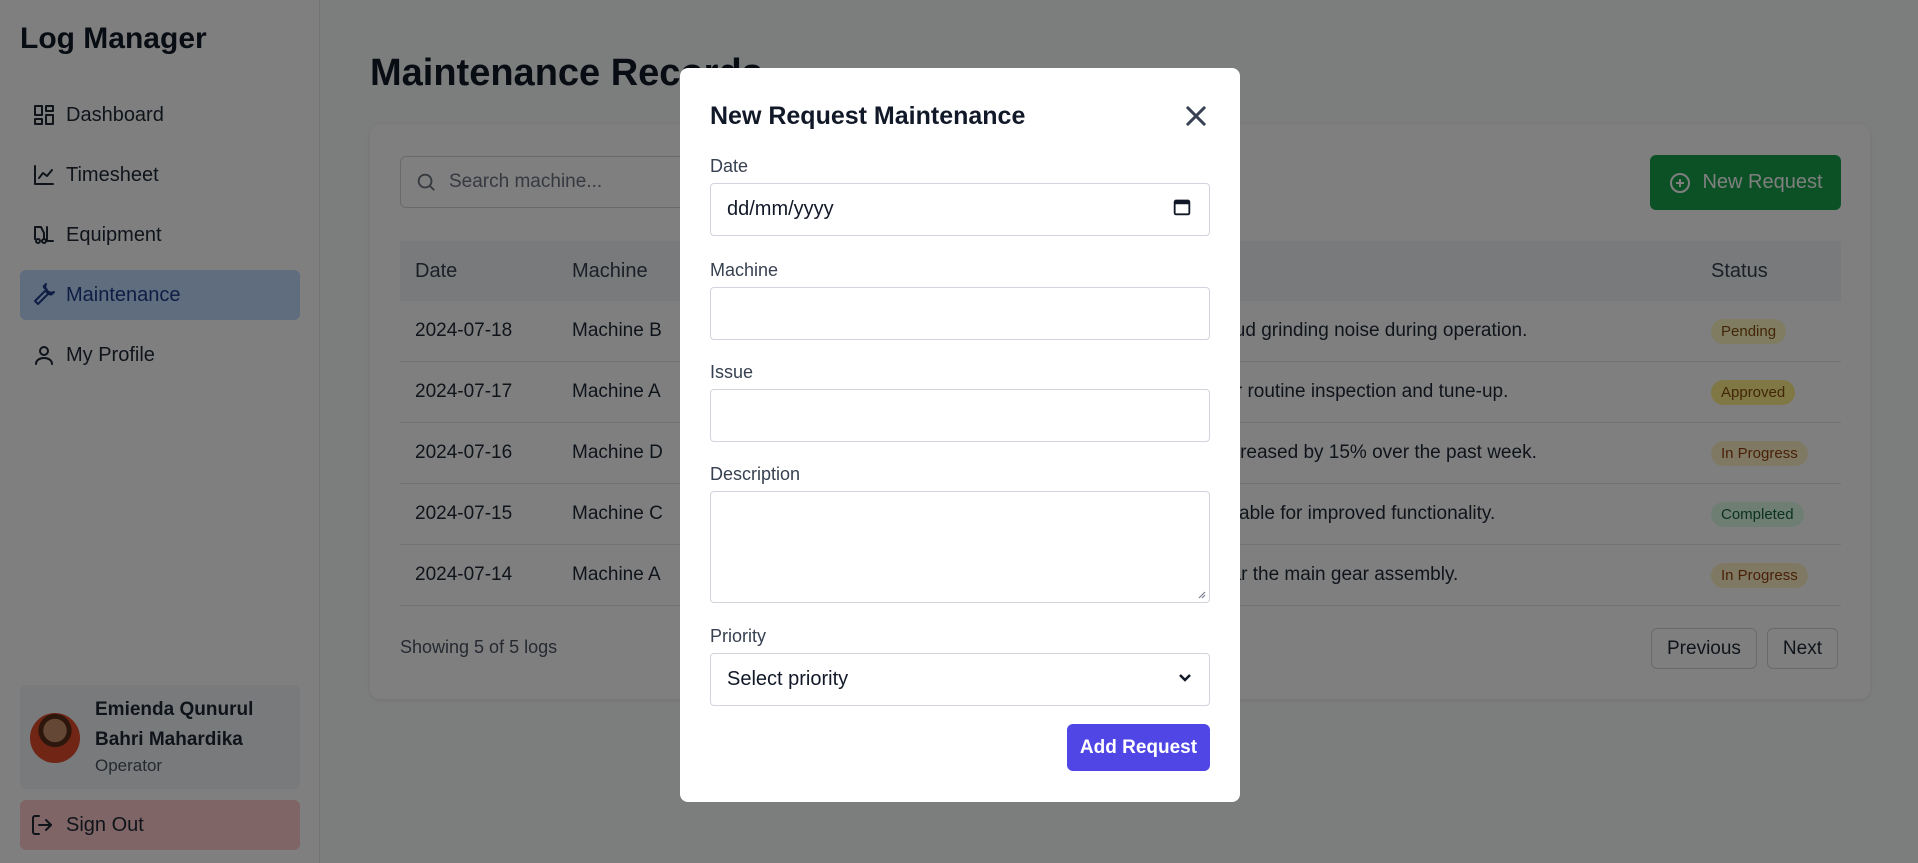 The height and width of the screenshot is (863, 1918). What do you see at coordinates (960, 313) in the screenshot?
I see `machine-input` at bounding box center [960, 313].